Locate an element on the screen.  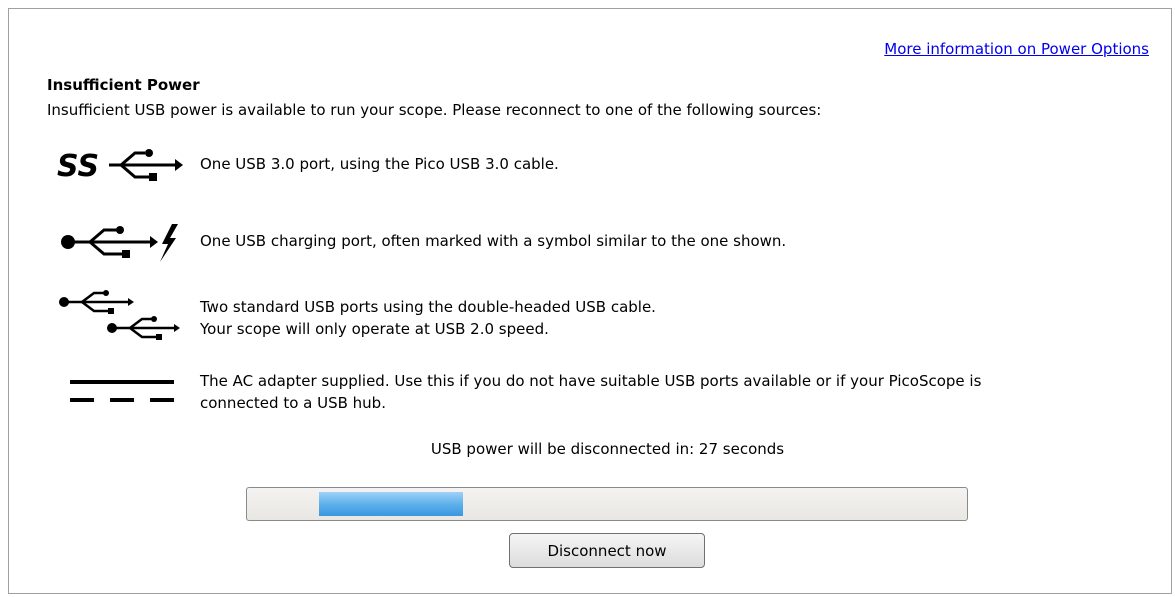
disconnect-now-button: Disconnect now is located at coordinates (607, 550).